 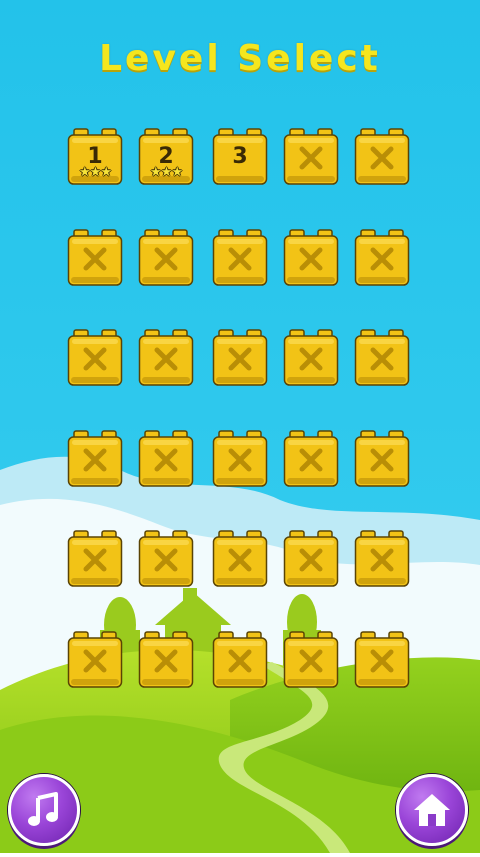 I want to click on home-icon, so click(x=432, y=810).